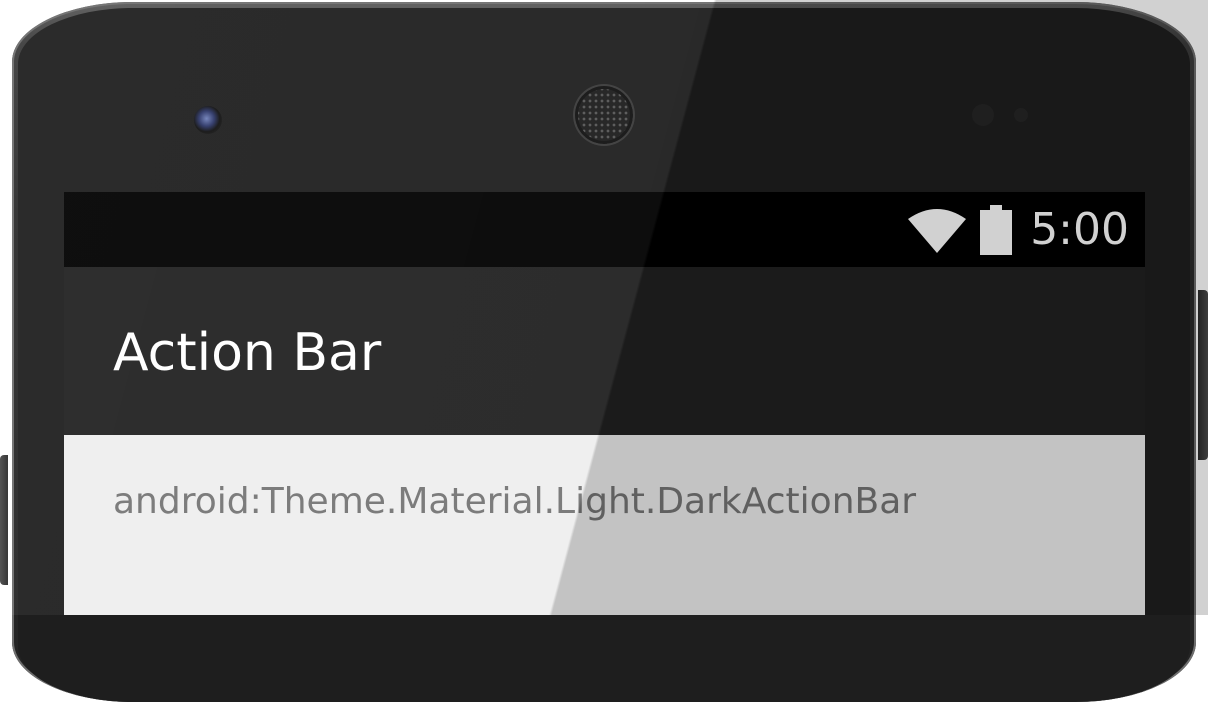 This screenshot has height=702, width=1208. What do you see at coordinates (604, 115) in the screenshot?
I see `earpiece-speaker-icon` at bounding box center [604, 115].